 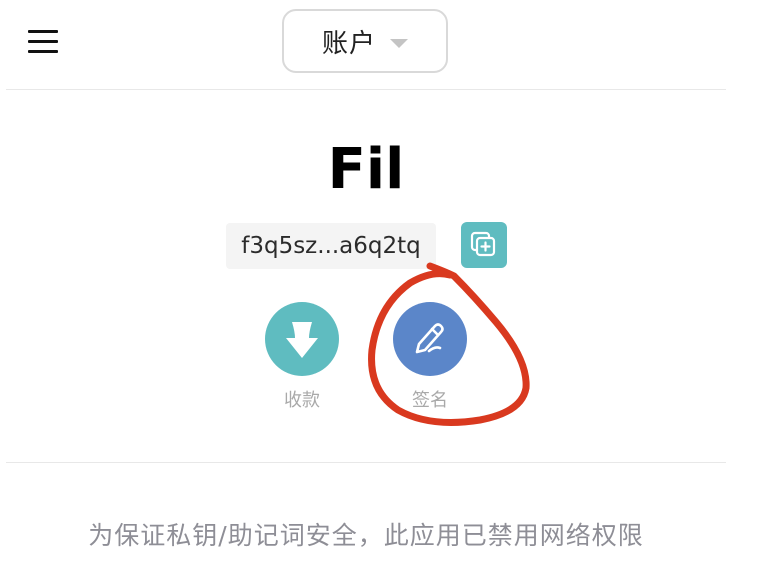 I want to click on sign-label: 签名, so click(x=430, y=400).